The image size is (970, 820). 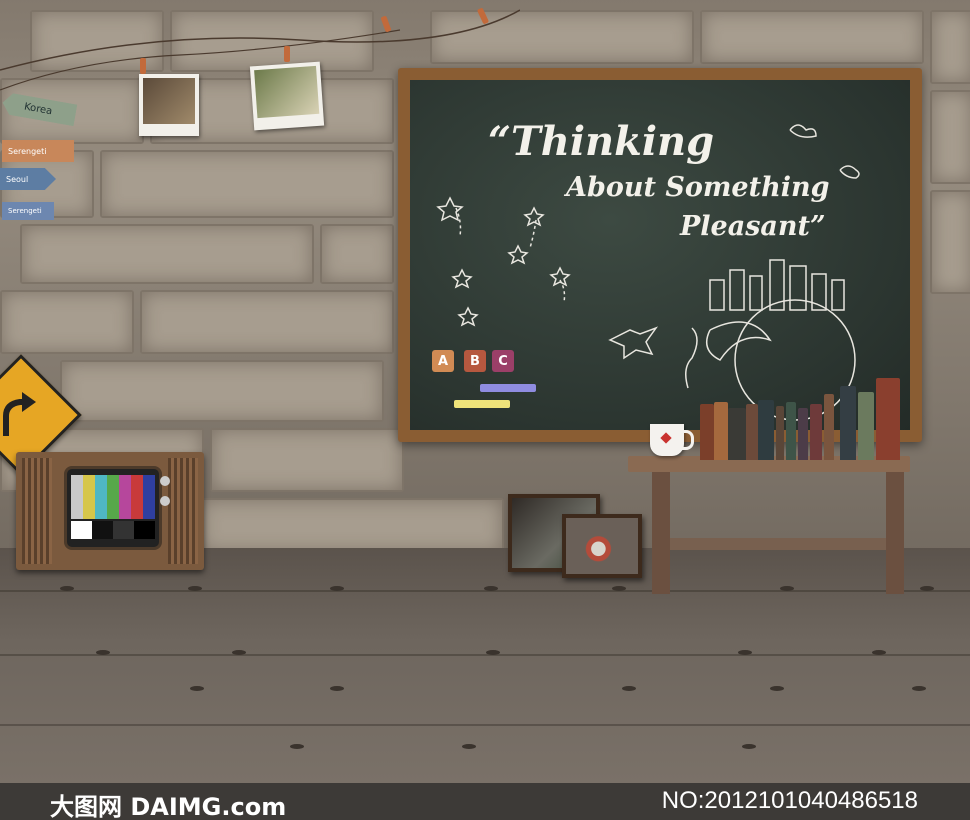 What do you see at coordinates (778, 544) in the screenshot?
I see `table-shelf` at bounding box center [778, 544].